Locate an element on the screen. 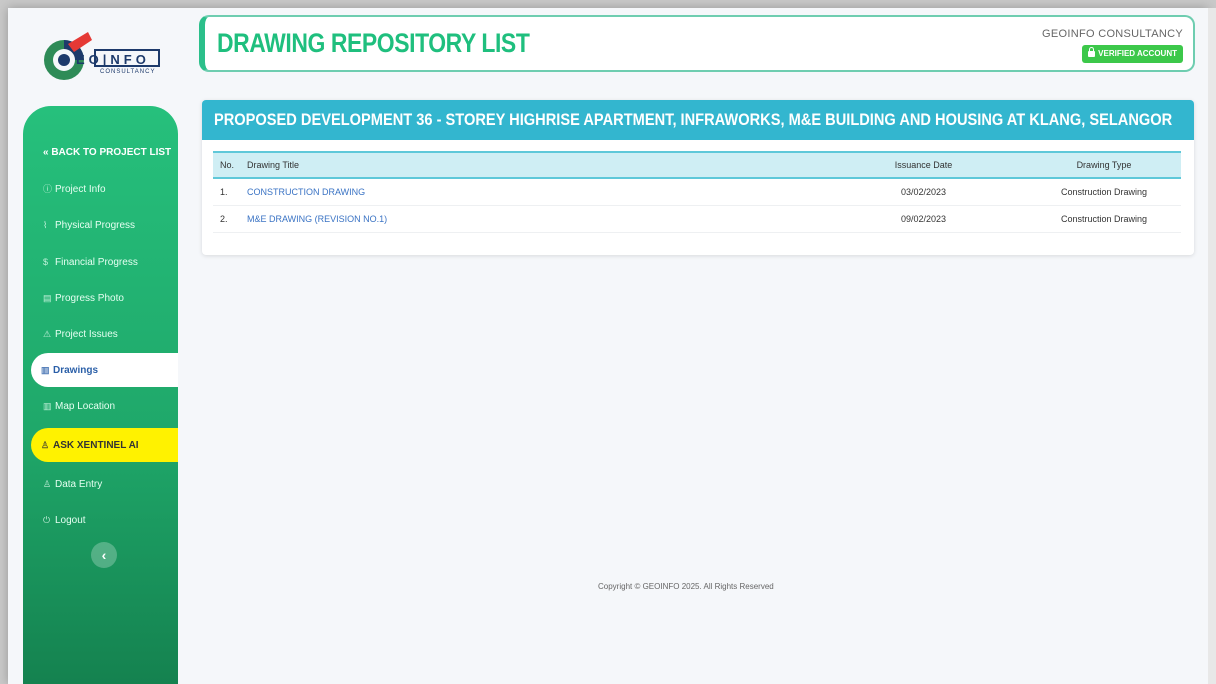 This screenshot has width=1216, height=684. lock-icon is located at coordinates (1092, 52).